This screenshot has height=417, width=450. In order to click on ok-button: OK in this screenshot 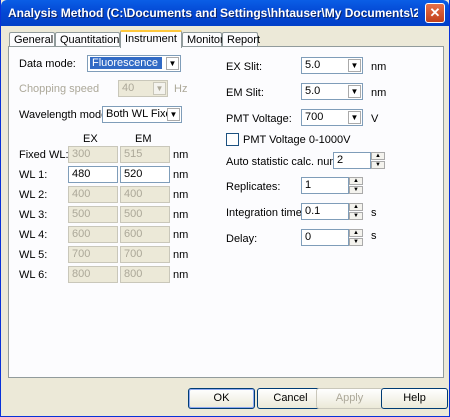, I will do `click(221, 398)`.